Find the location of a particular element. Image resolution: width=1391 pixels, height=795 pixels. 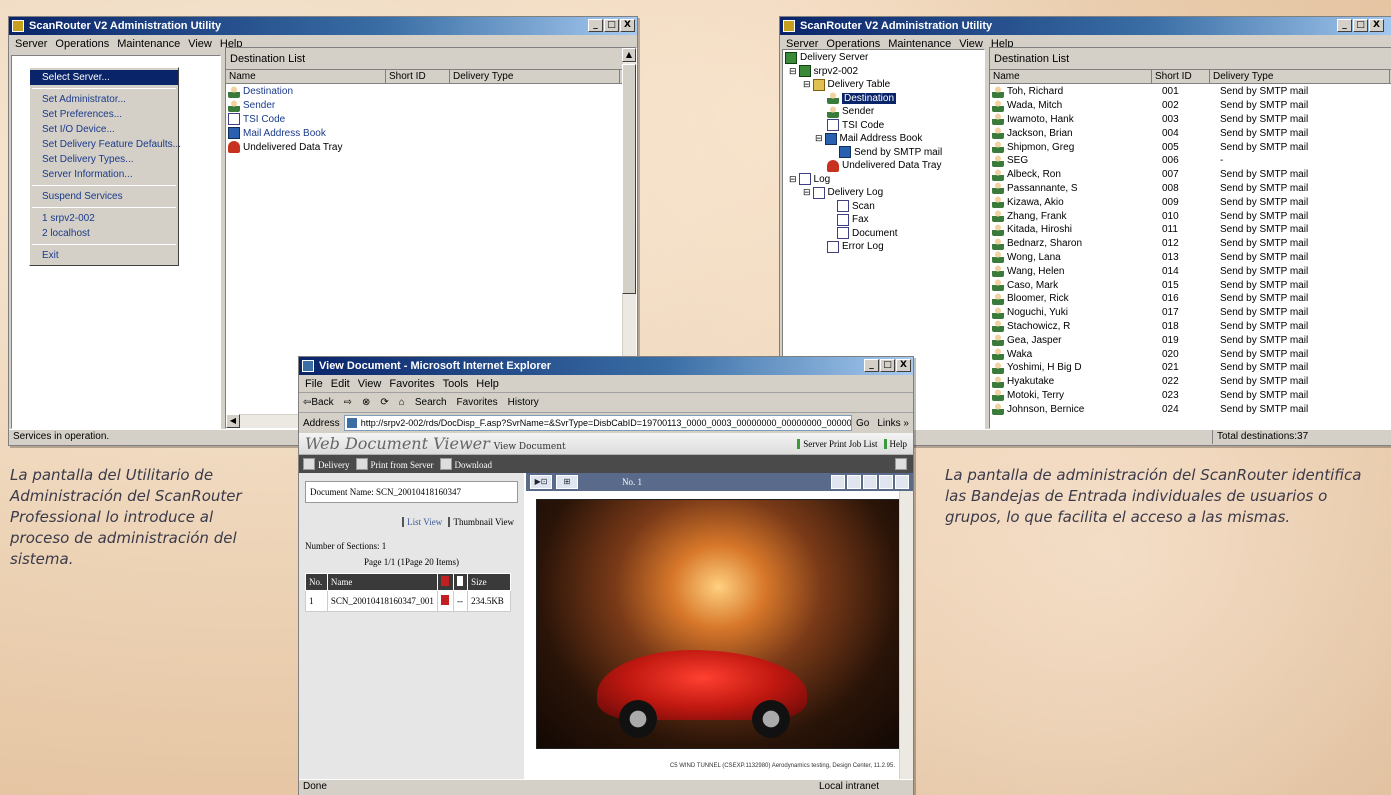

table-row: Wada, Mitch 002 Send by SMTP mail is located at coordinates (1191, 106).